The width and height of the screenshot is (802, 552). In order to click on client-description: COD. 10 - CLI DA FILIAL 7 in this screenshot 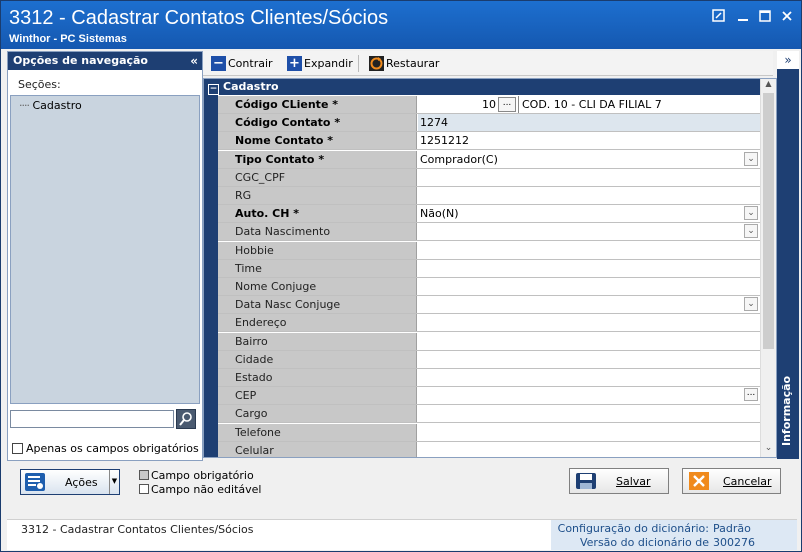, I will do `click(638, 104)`.